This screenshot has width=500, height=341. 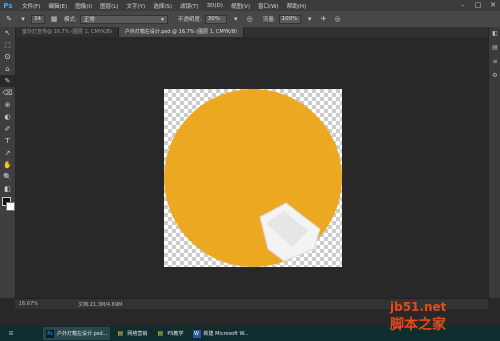 I want to click on photoshop-logo-icon: Ps, so click(x=8, y=5).